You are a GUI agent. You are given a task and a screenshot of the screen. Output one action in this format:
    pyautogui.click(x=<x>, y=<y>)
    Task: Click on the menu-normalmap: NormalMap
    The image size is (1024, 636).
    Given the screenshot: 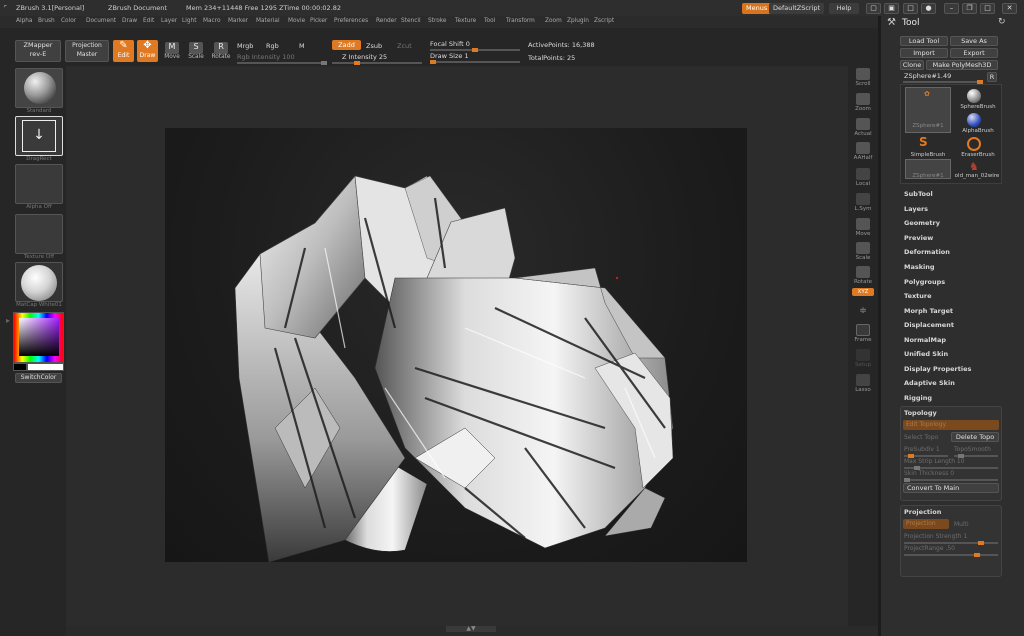 What is the action you would take?
    pyautogui.click(x=925, y=340)
    